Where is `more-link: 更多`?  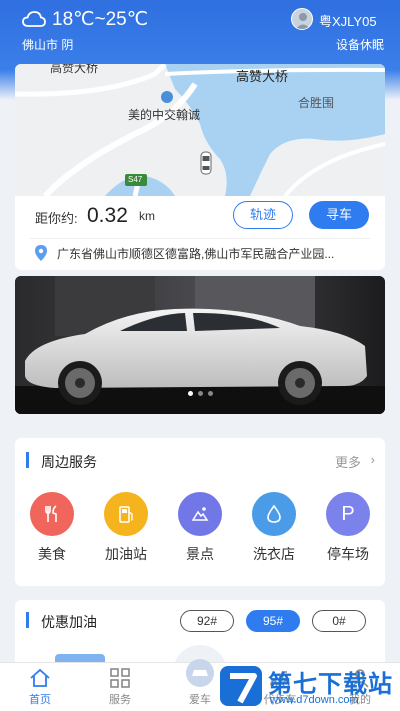 more-link: 更多 is located at coordinates (348, 461).